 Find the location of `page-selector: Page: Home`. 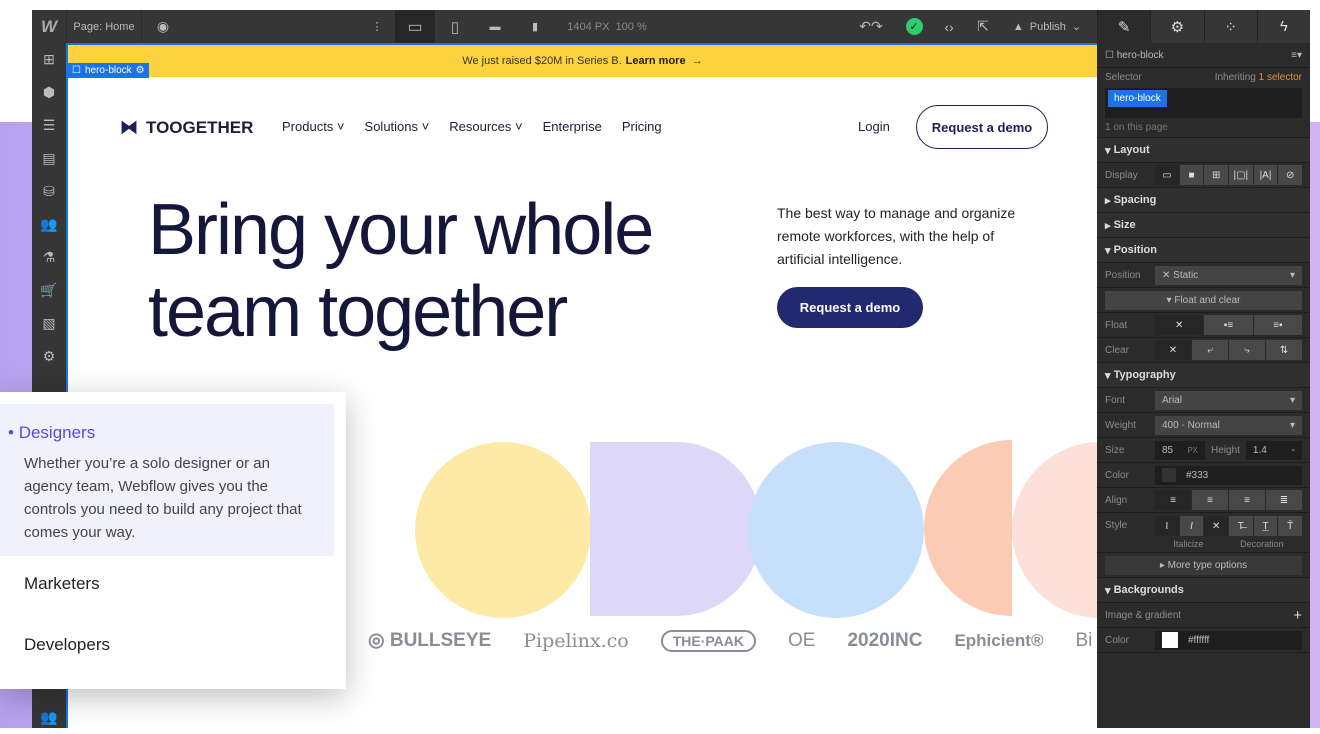

page-selector: Page: Home is located at coordinates (104, 26).